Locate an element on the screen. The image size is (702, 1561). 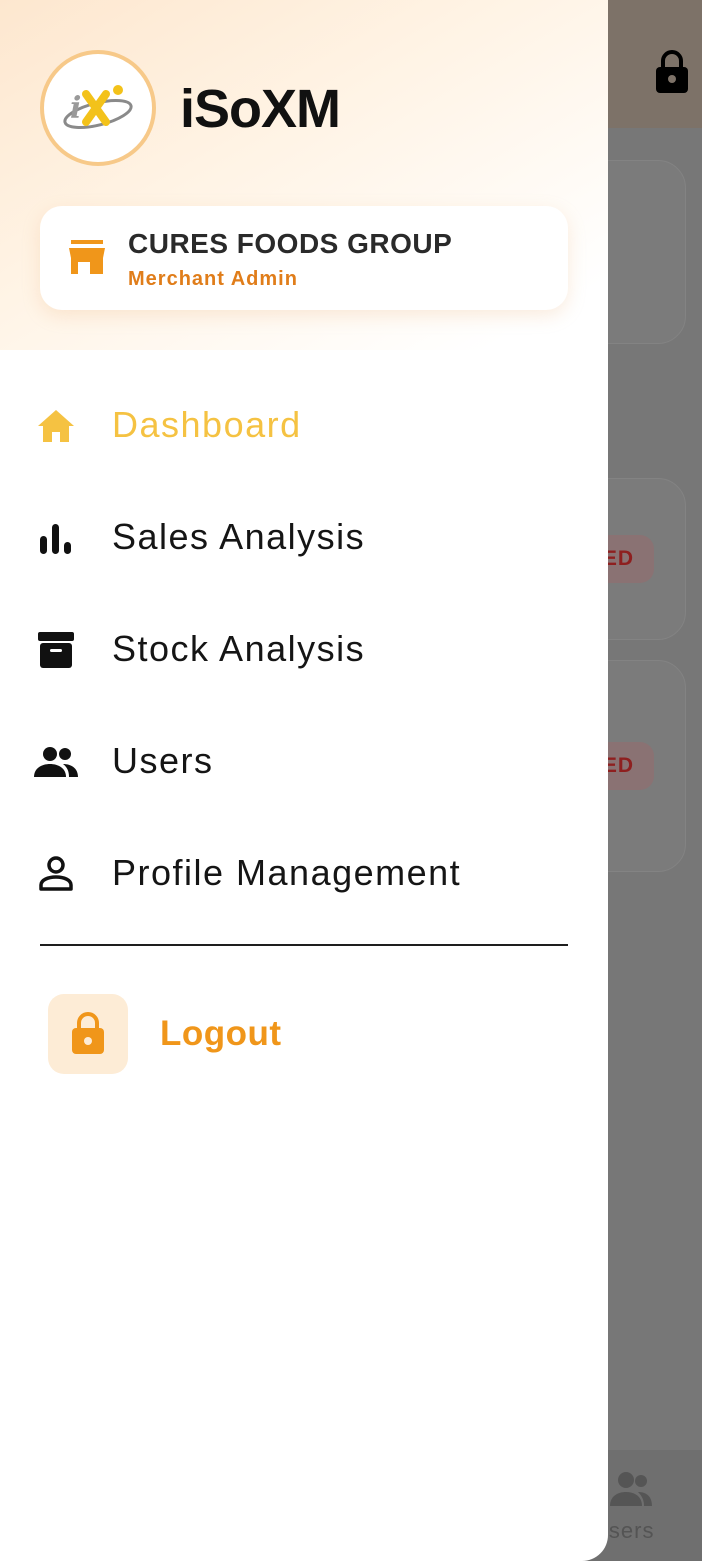
app-logo: i is located at coordinates (98, 108).